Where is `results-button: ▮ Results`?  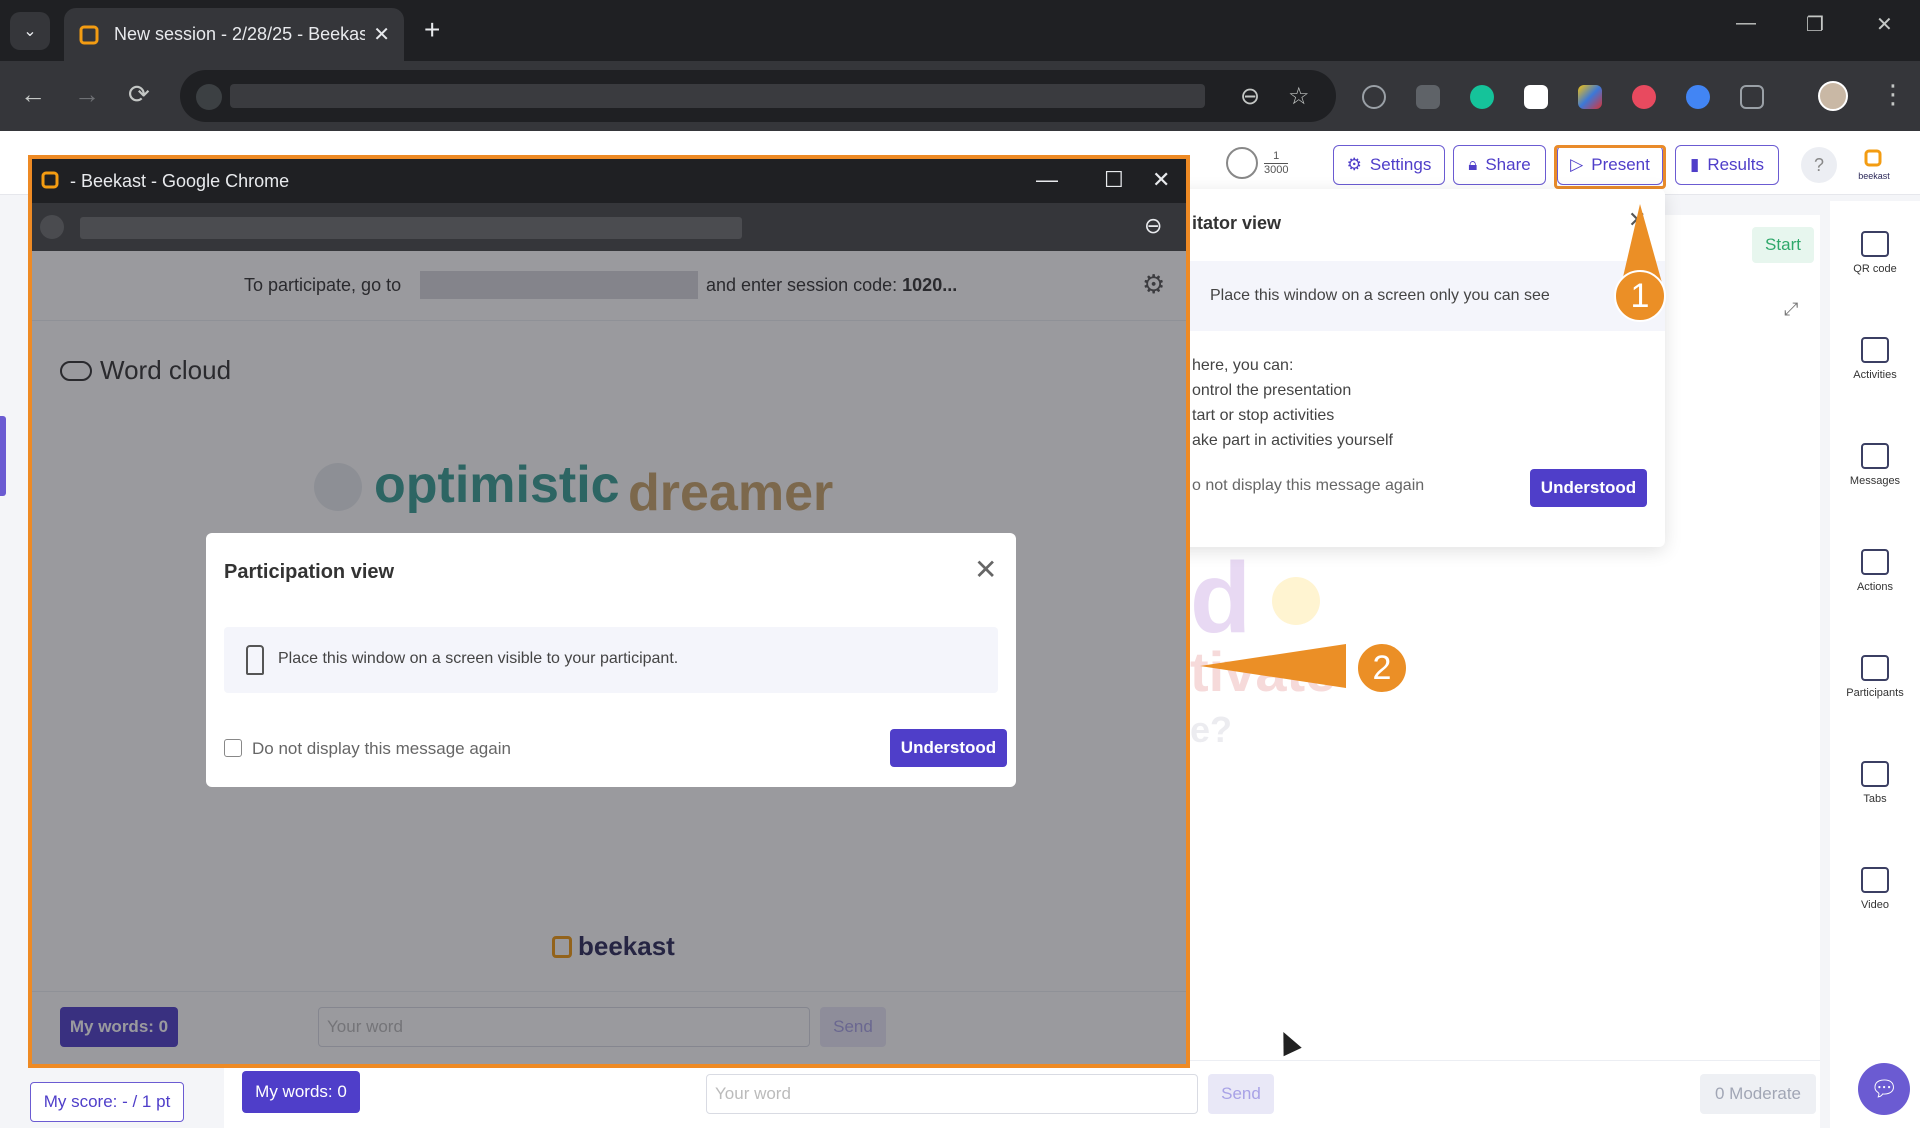
results-button: ▮ Results is located at coordinates (1727, 165).